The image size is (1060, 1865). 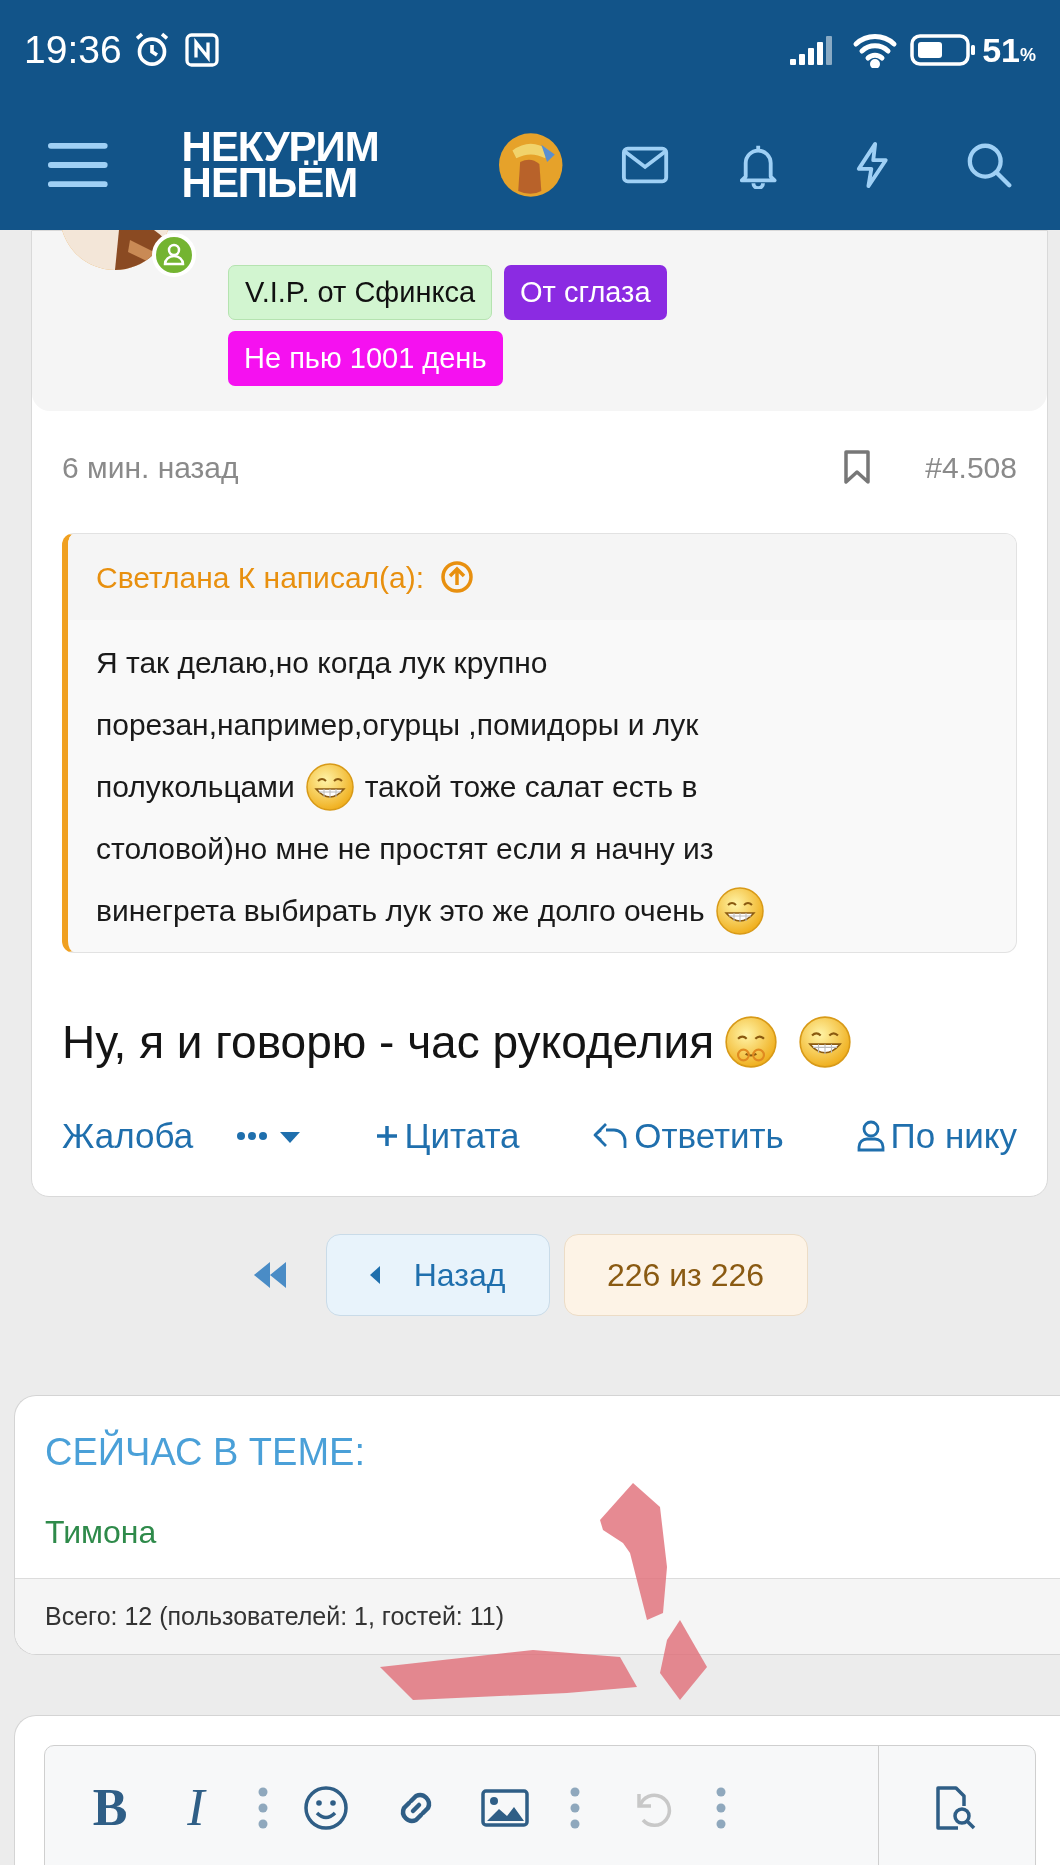 What do you see at coordinates (388, 1042) in the screenshot?
I see `text: Ну, я и говорю - час рукоделия` at bounding box center [388, 1042].